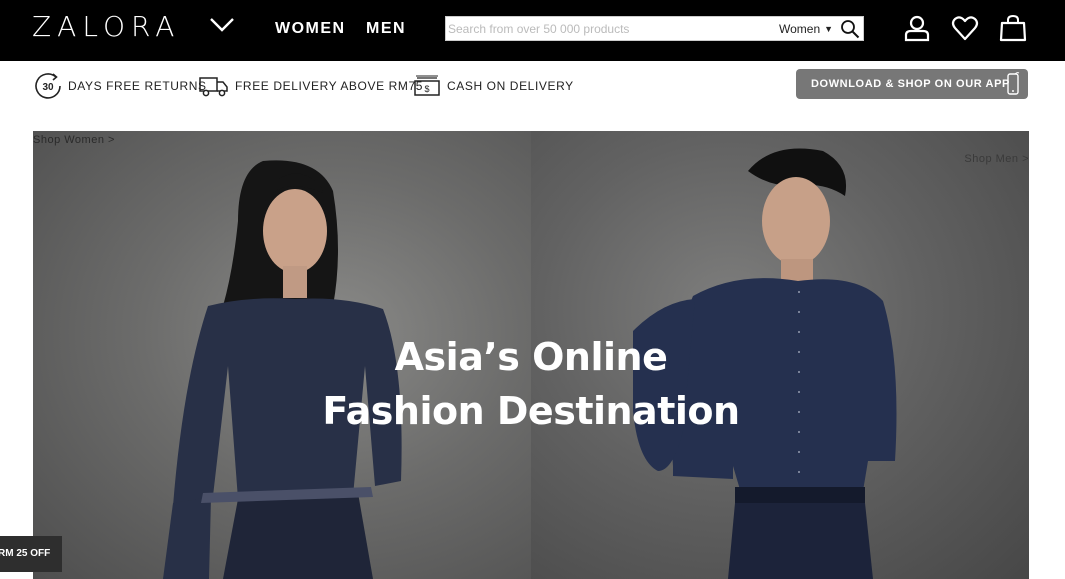 Image resolution: width=1065 pixels, height=579 pixels. I want to click on search-icon, so click(850, 29).